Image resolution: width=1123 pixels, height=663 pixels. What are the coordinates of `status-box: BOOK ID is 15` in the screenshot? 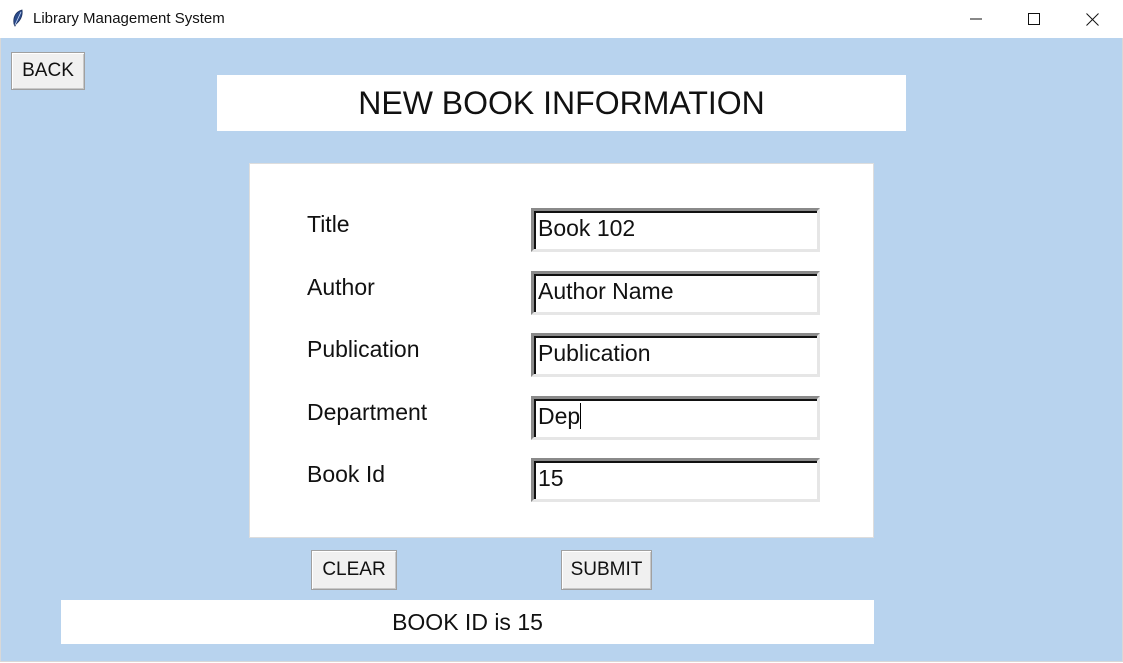 It's located at (467, 622).